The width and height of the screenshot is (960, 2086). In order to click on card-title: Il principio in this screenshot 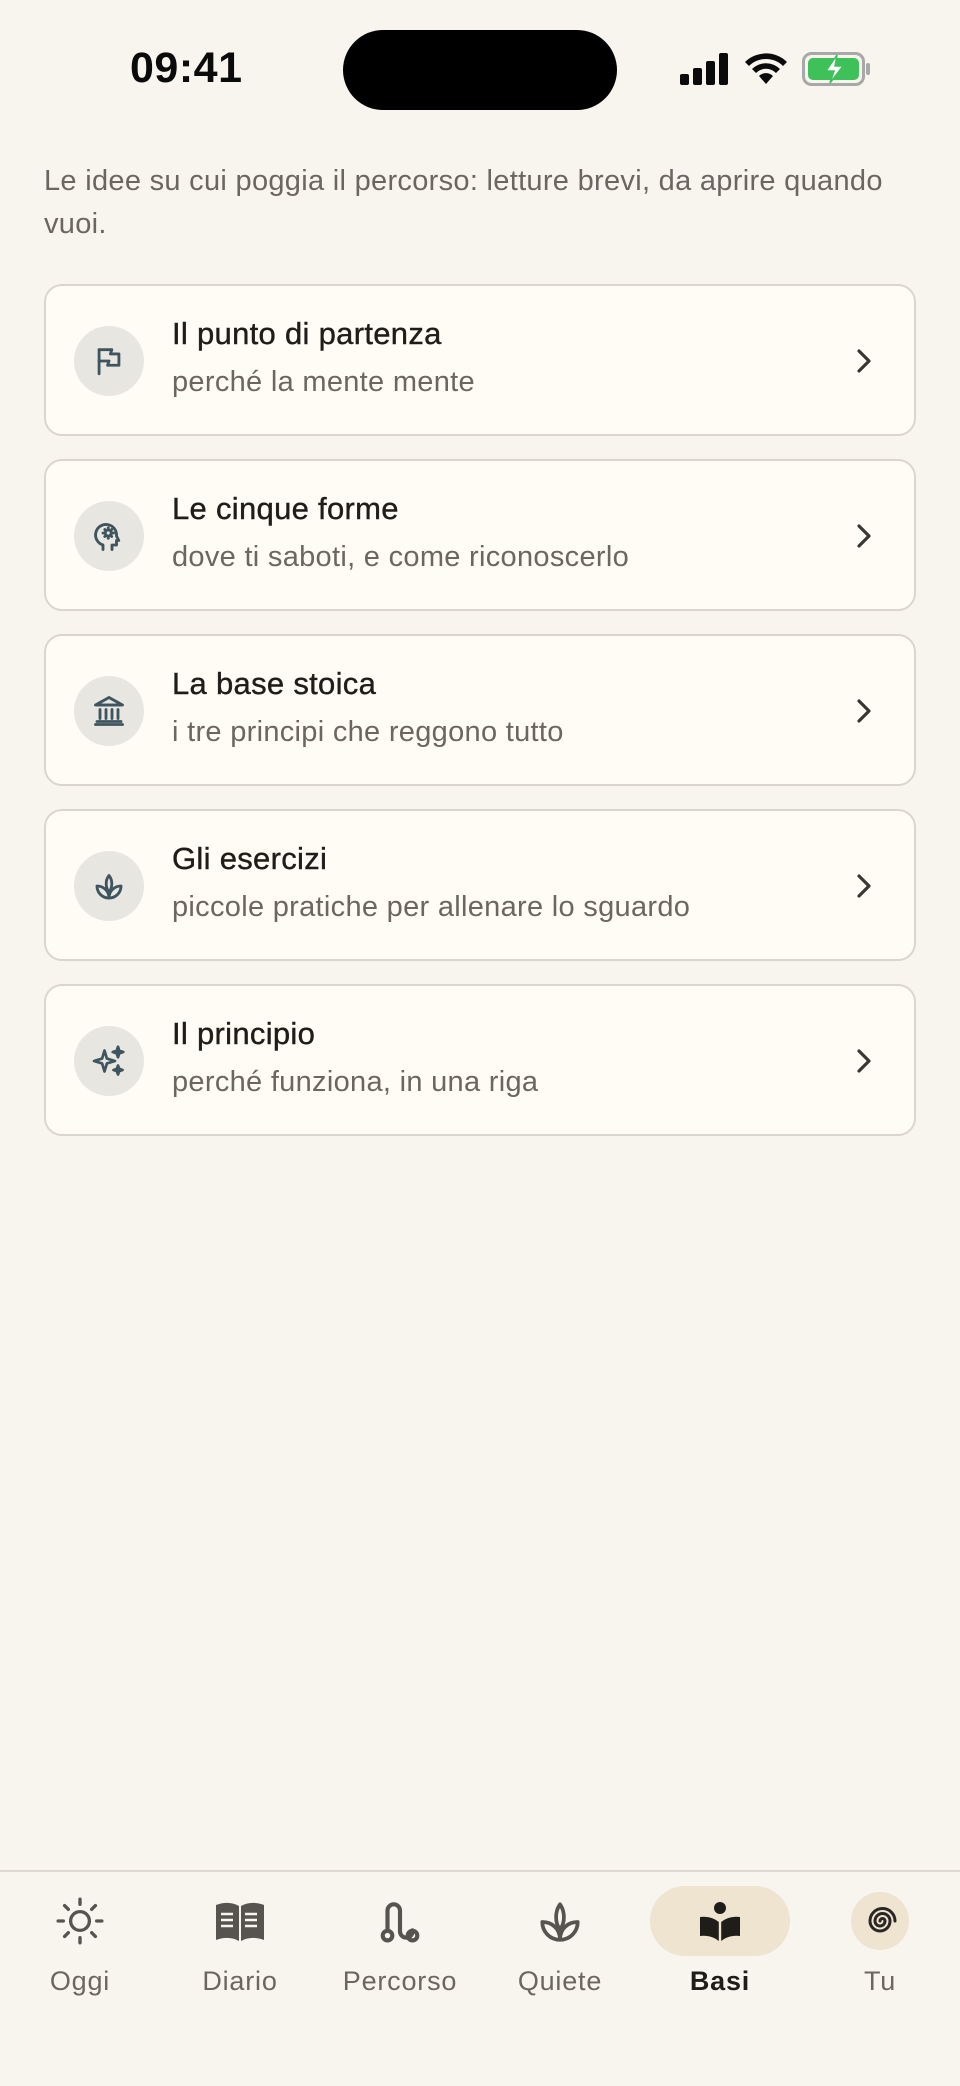, I will do `click(244, 1033)`.